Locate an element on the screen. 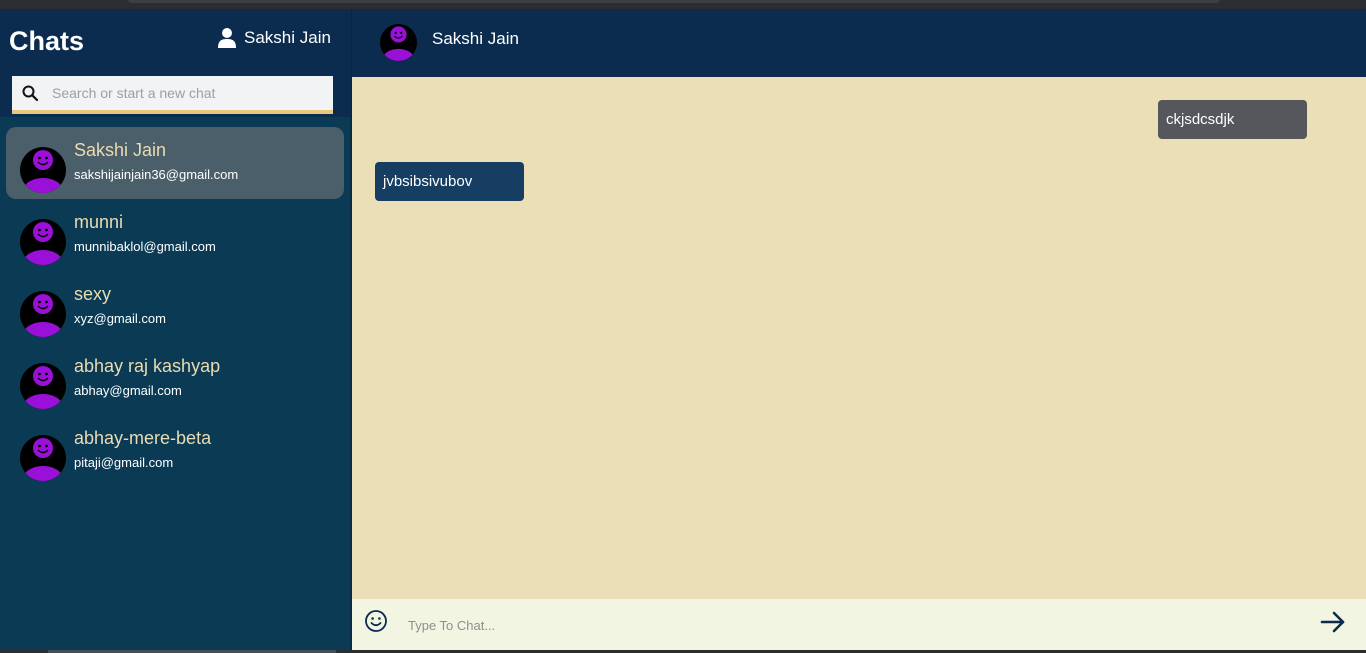  chat-email: sakshijainjain36@gmail.com is located at coordinates (156, 174).